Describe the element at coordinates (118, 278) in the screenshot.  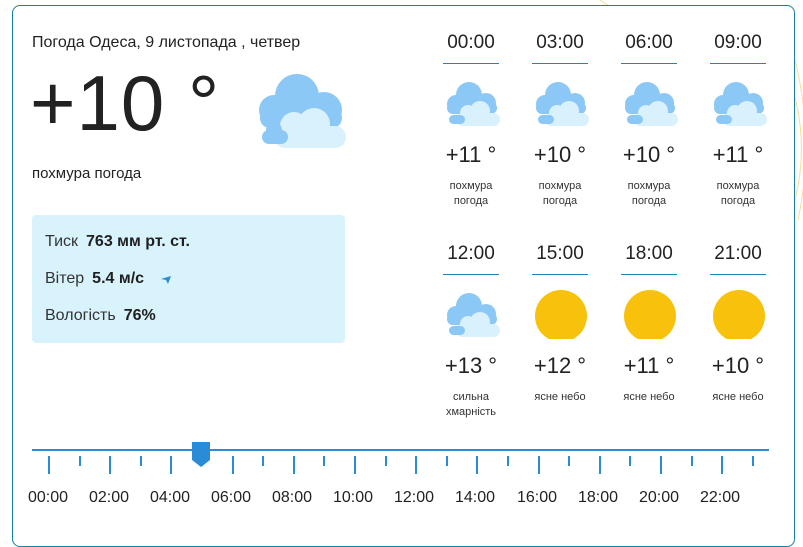
I see `wind-value: 5.4 м/с` at that location.